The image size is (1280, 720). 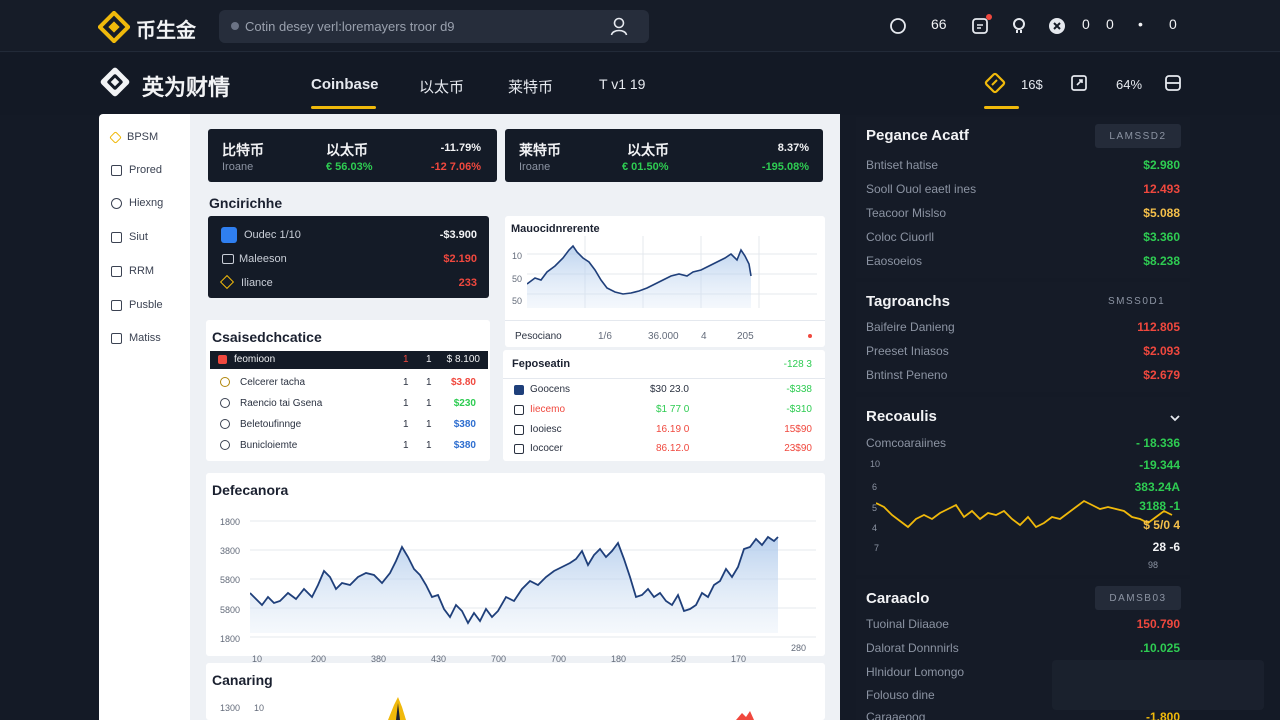 I want to click on divider, so click(x=664, y=378).